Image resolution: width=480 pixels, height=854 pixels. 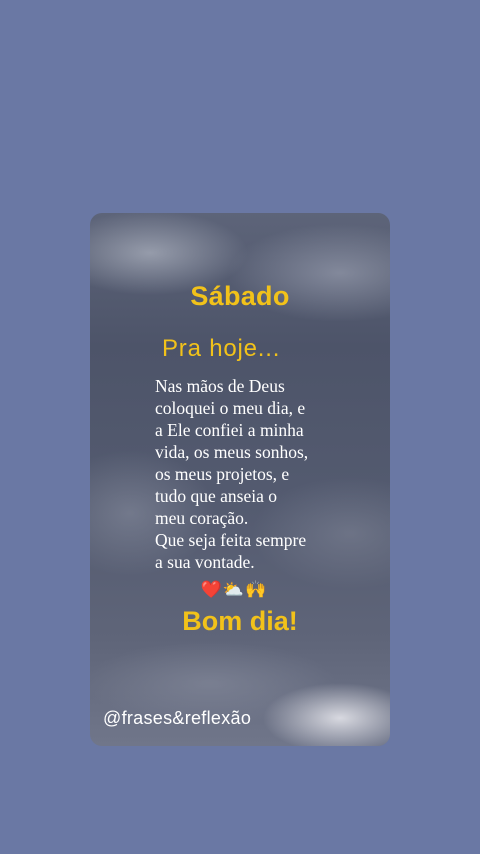 What do you see at coordinates (234, 589) in the screenshot?
I see `emoji-row: ❤️⛅🙌` at bounding box center [234, 589].